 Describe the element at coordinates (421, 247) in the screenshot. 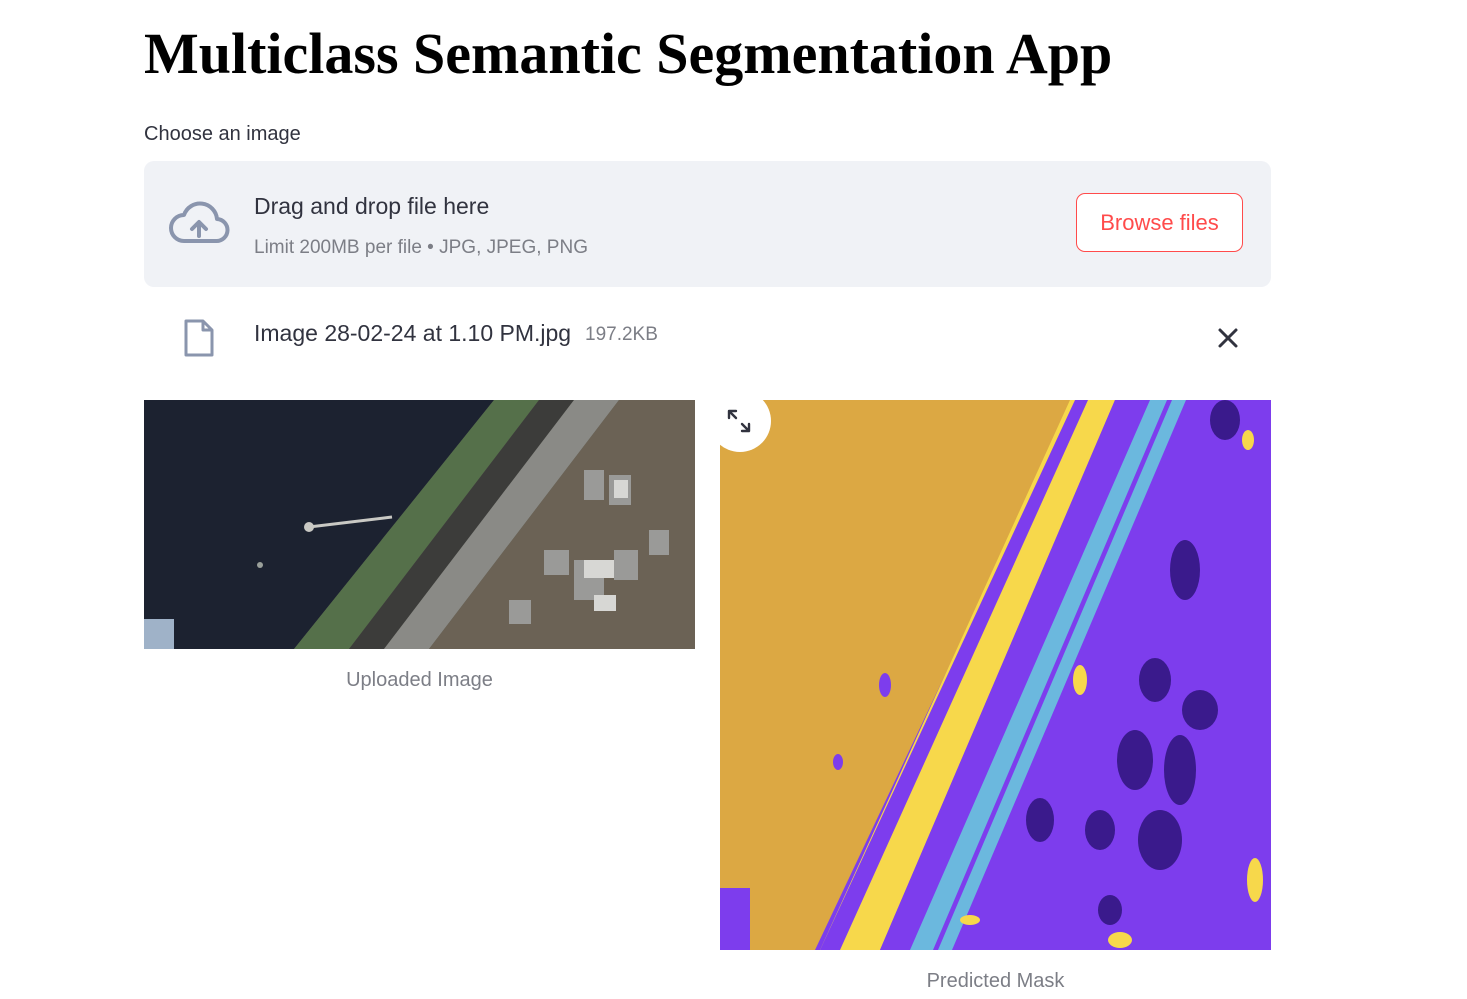

I see `dropzone-limit-text: Limit 200MB per file • JPG, JPEG, PNG` at that location.